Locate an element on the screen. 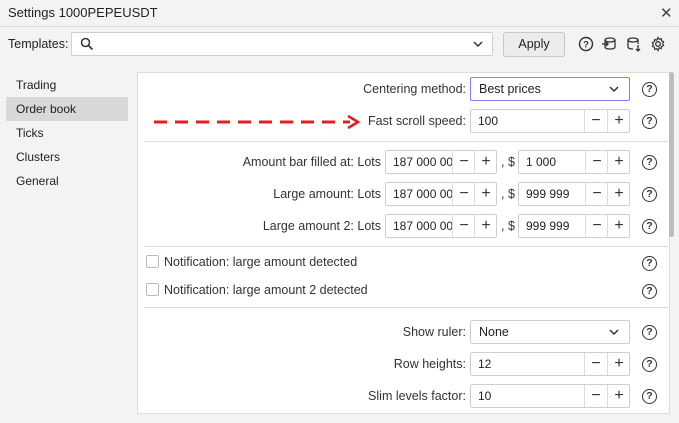  large-amount-usd-value: 999 999 is located at coordinates (548, 194).